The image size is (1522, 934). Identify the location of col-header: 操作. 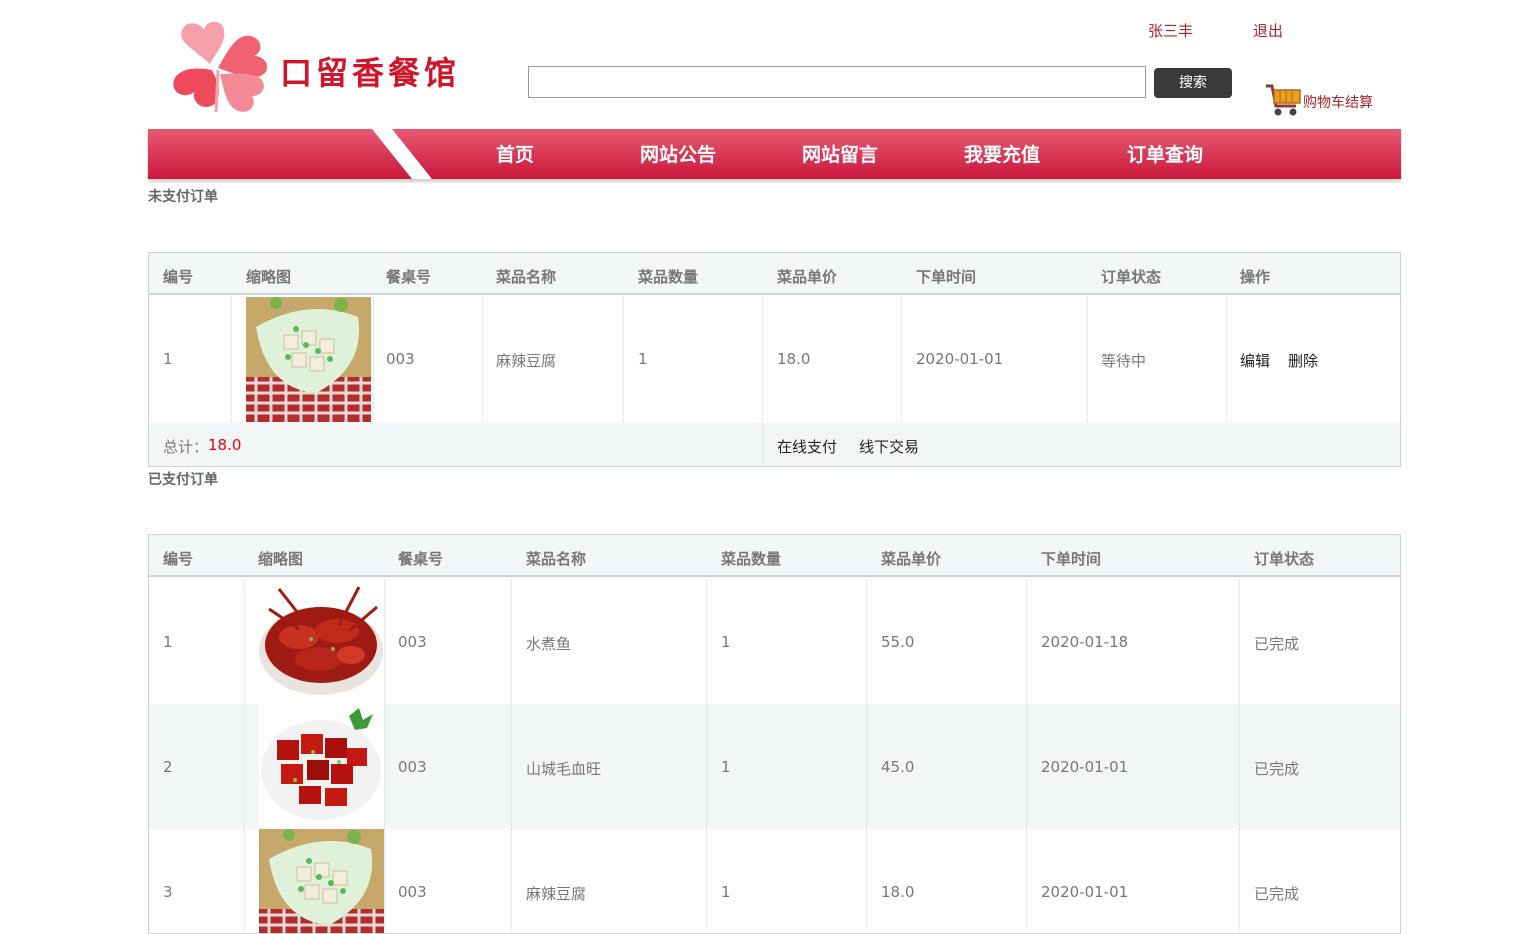
(1255, 277).